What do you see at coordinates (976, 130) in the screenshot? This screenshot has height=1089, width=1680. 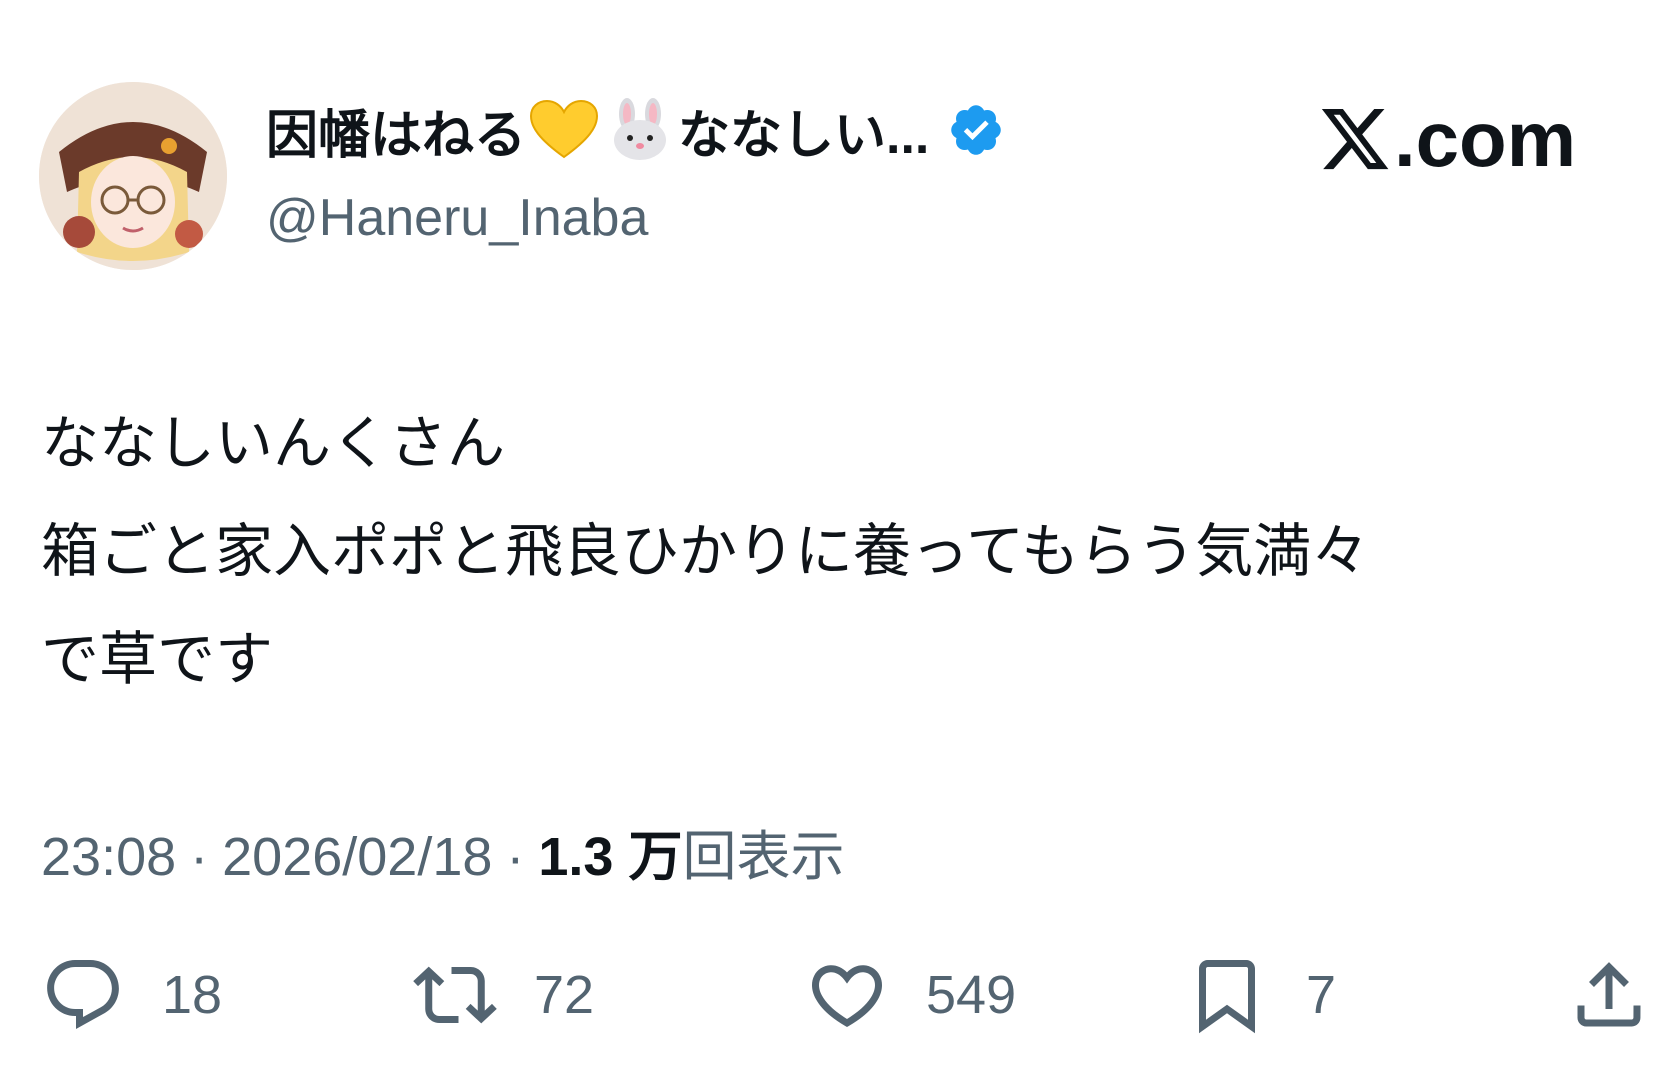 I see `verified-badge-icon` at bounding box center [976, 130].